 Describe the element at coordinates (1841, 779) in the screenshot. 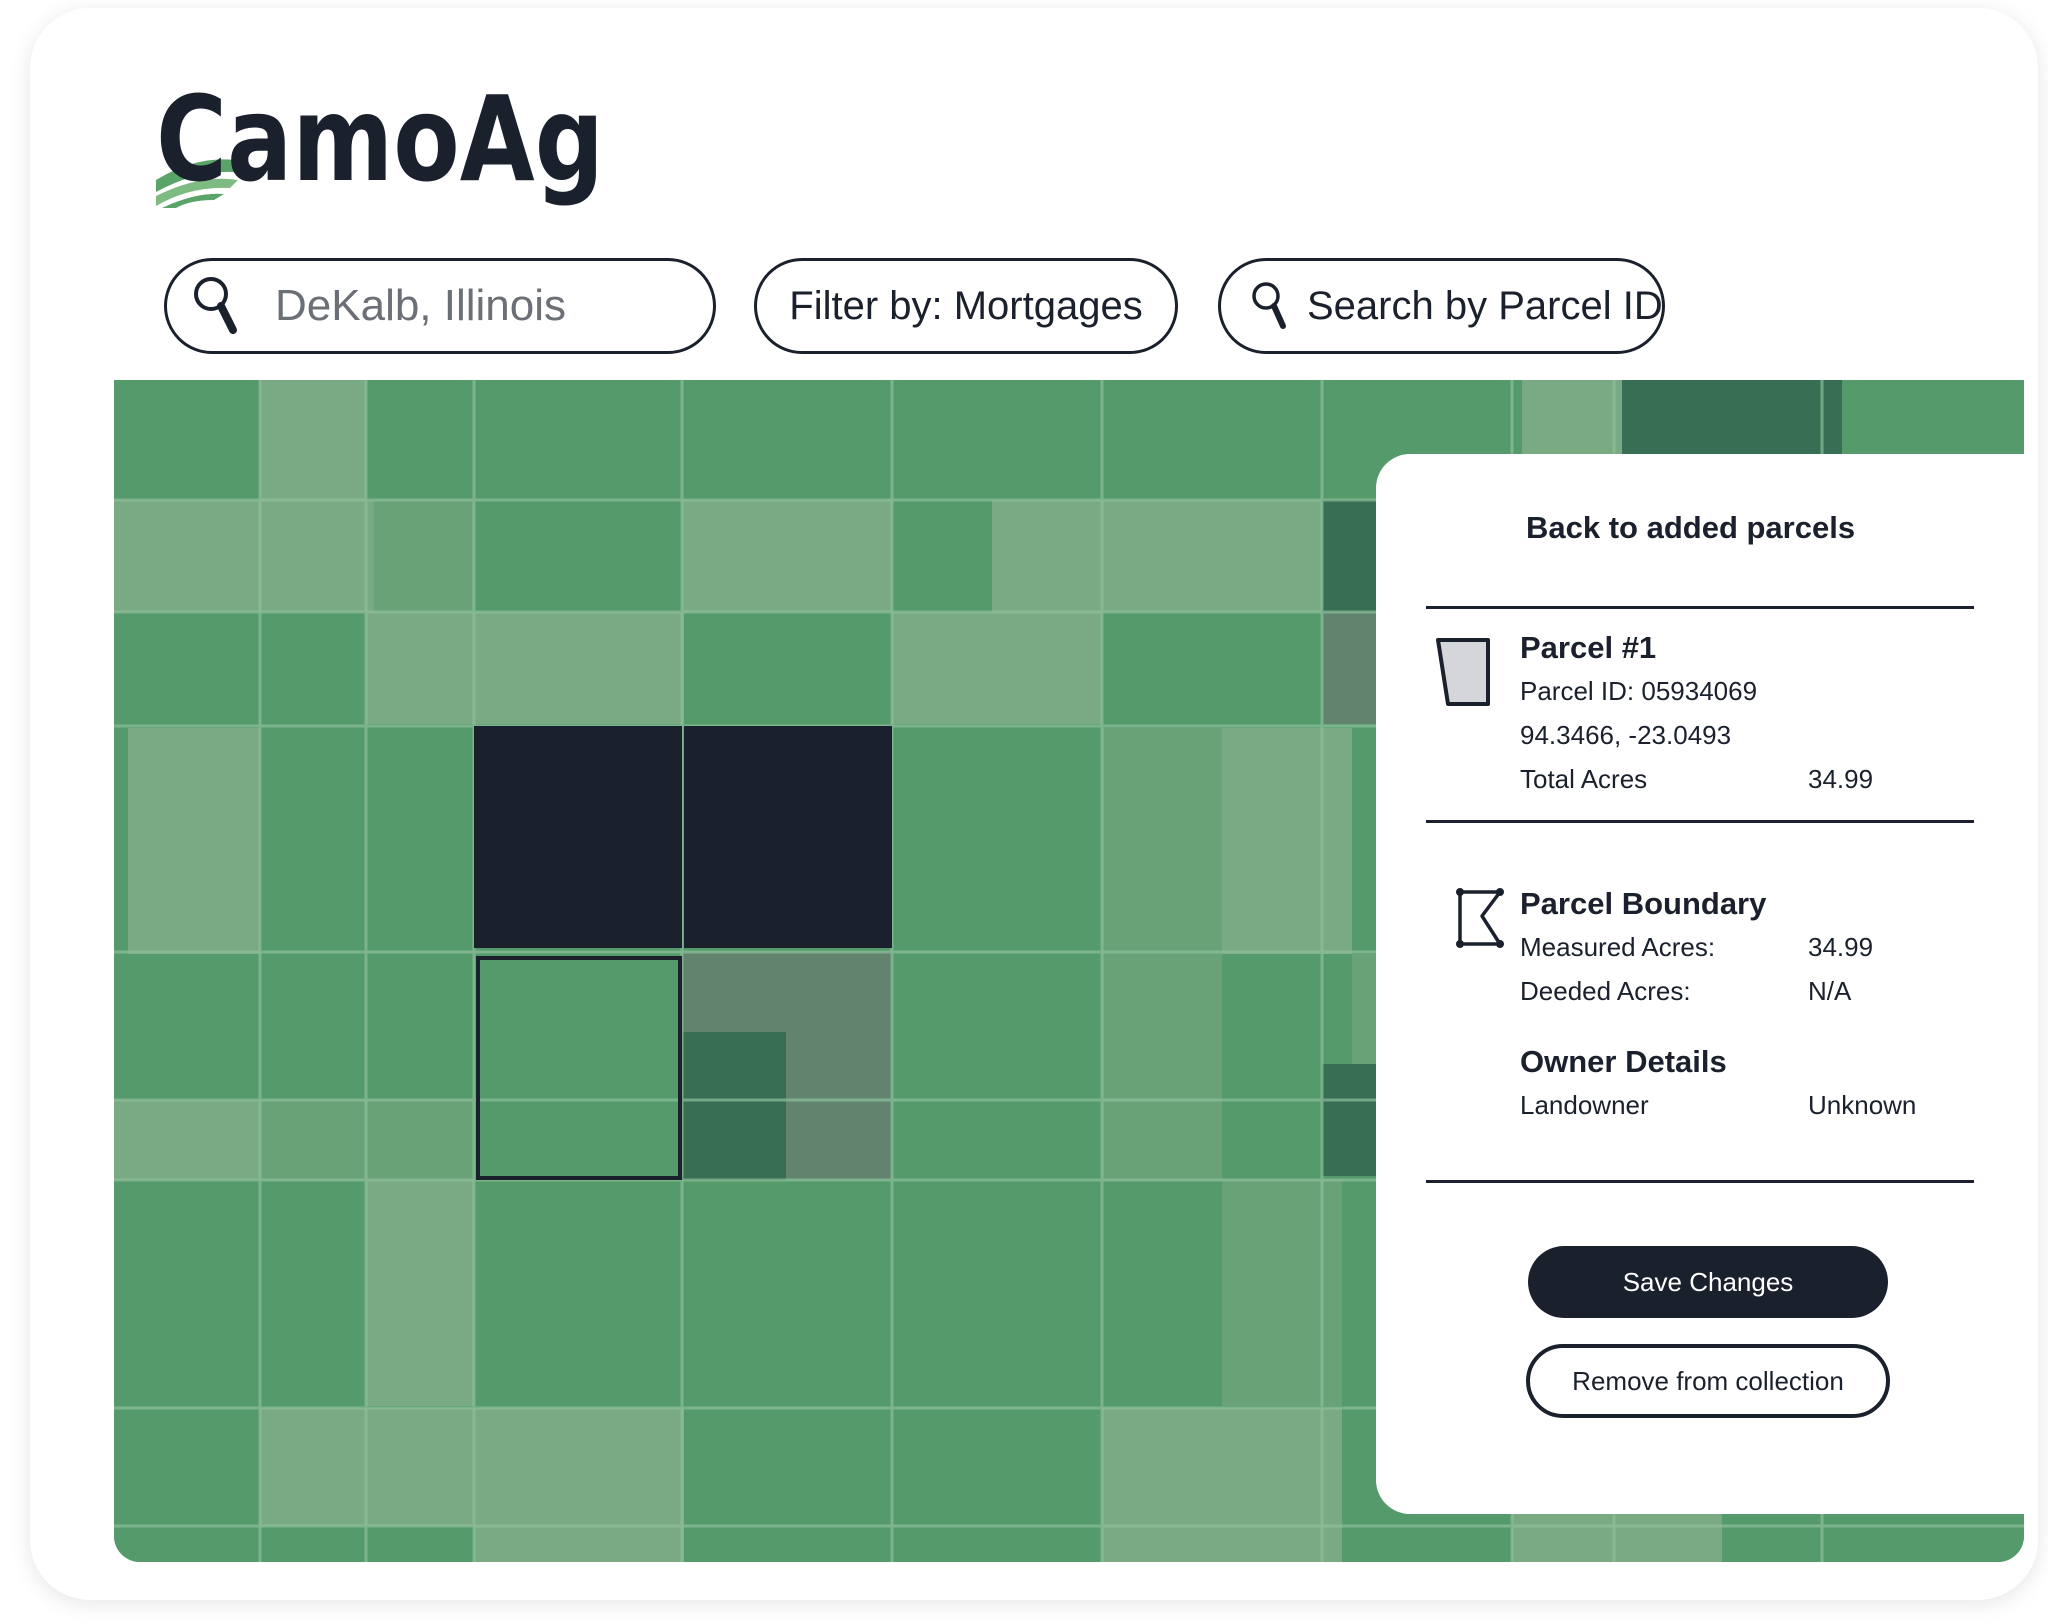

I see `total-acres-value: 34.99` at that location.